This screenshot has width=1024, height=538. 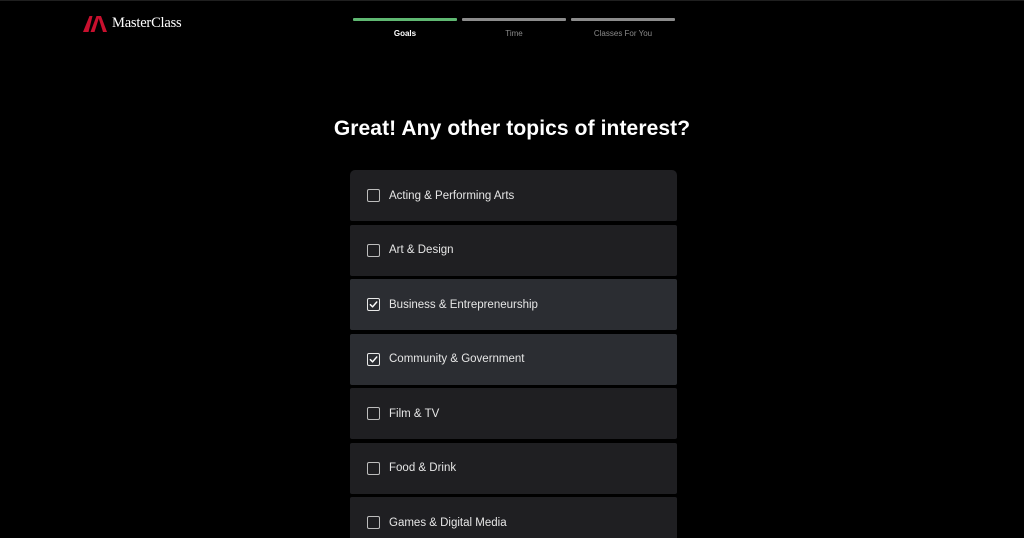 What do you see at coordinates (457, 359) in the screenshot?
I see `topic-label: Community & Government` at bounding box center [457, 359].